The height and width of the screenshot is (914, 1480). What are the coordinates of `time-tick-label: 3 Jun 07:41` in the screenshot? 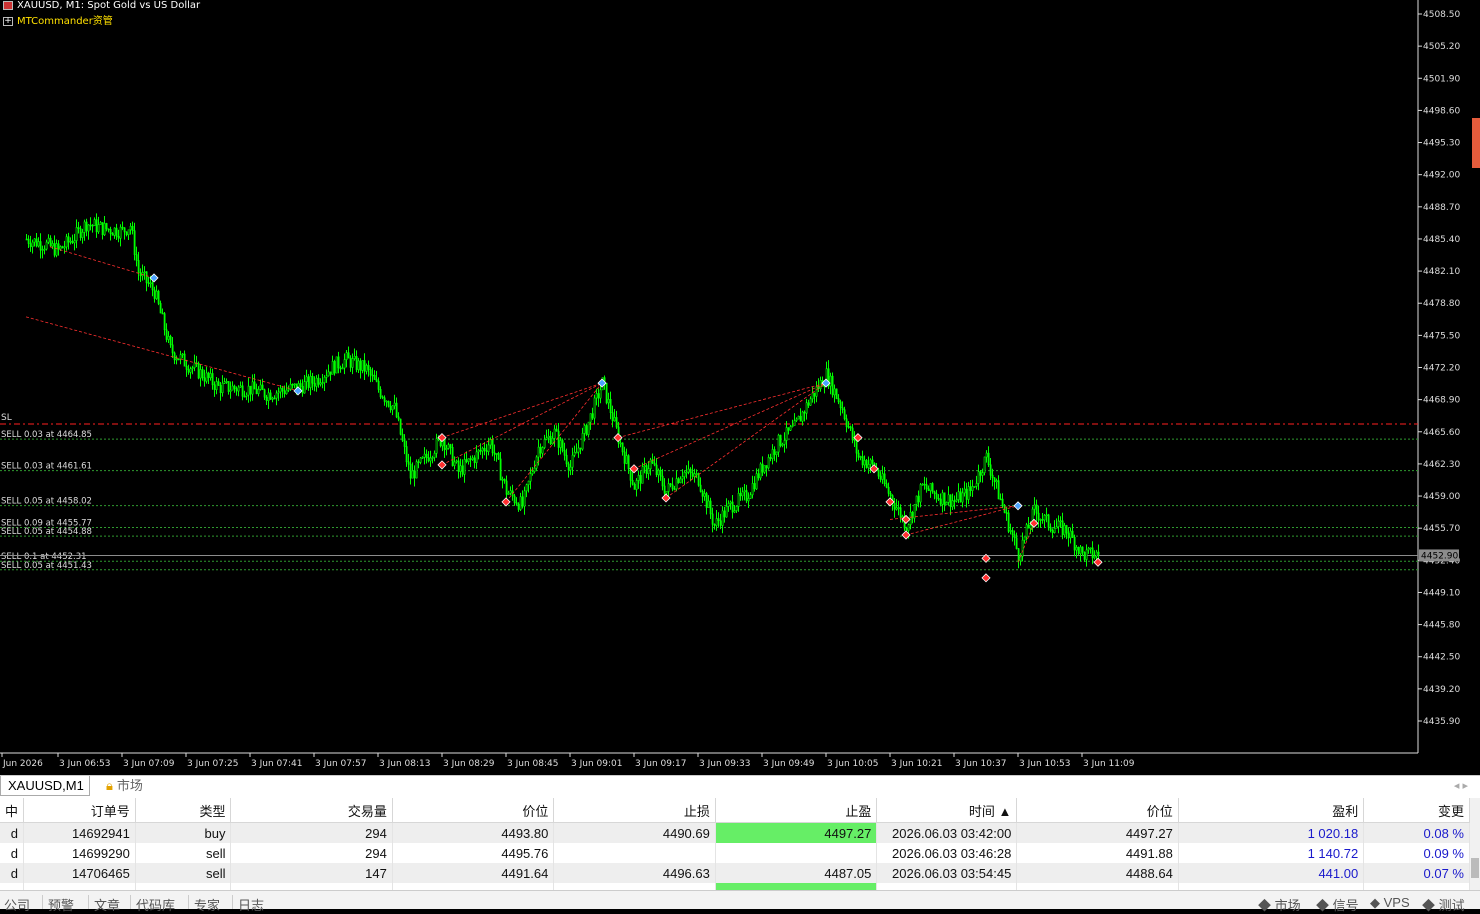 It's located at (276, 764).